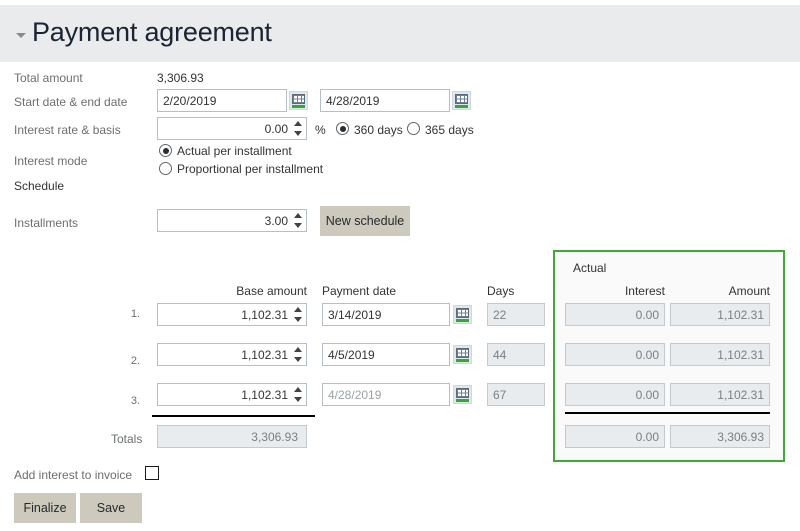 This screenshot has width=800, height=531. Describe the element at coordinates (232, 128) in the screenshot. I see `interest-rate-input` at that location.